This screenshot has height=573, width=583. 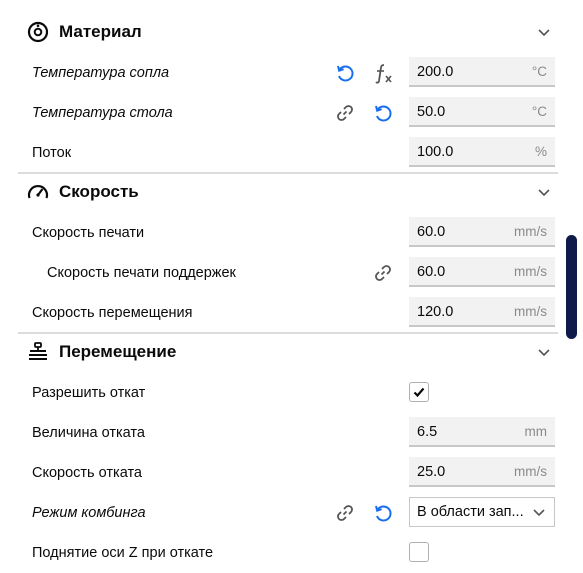 I want to click on input-value: 50.0, so click(x=431, y=112).